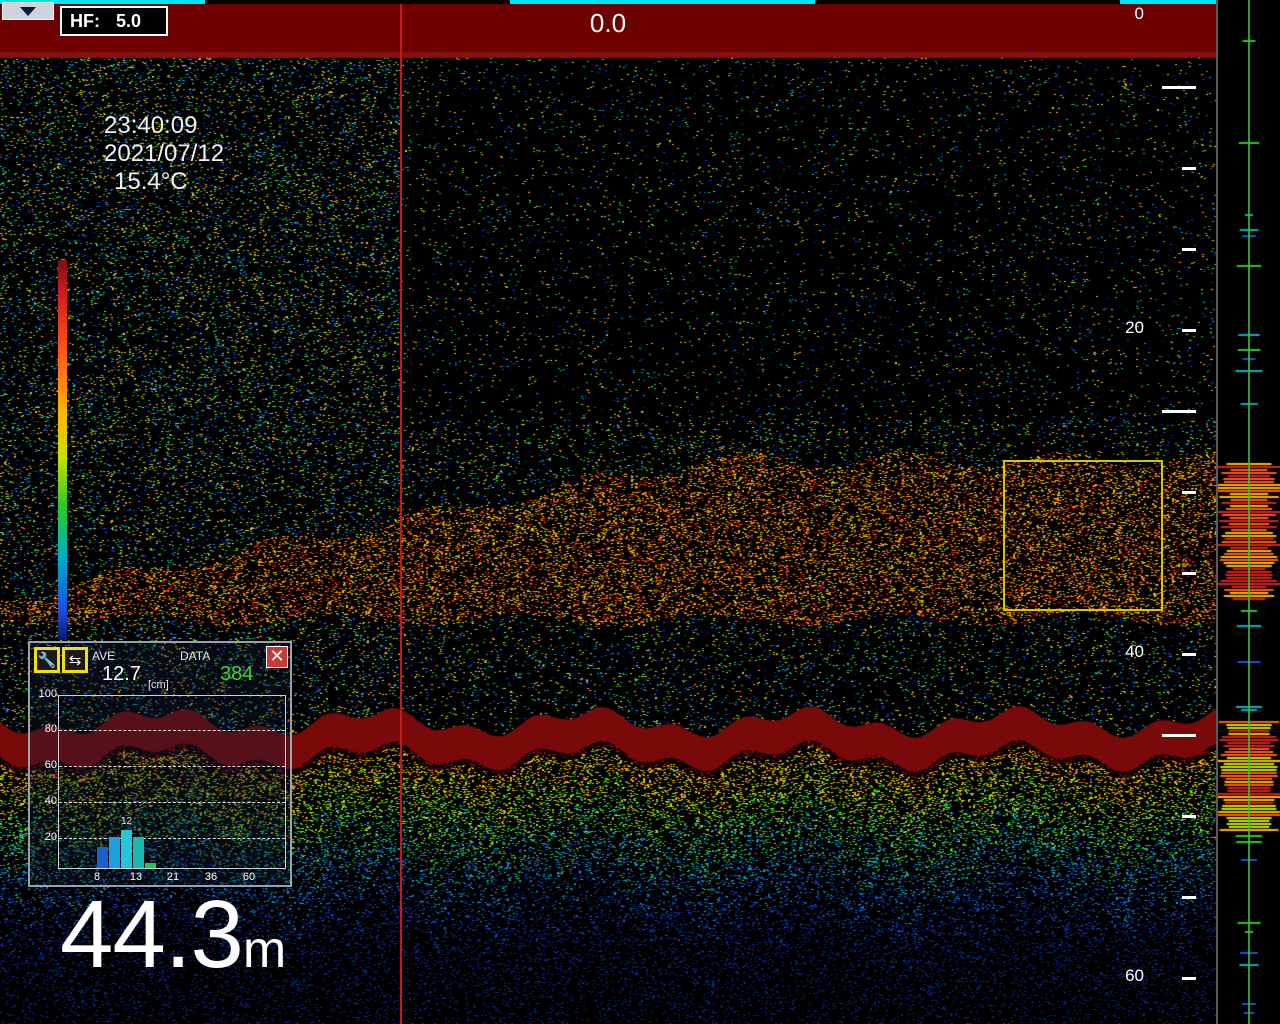  I want to click on wrench-icon: 🔧, so click(47, 660).